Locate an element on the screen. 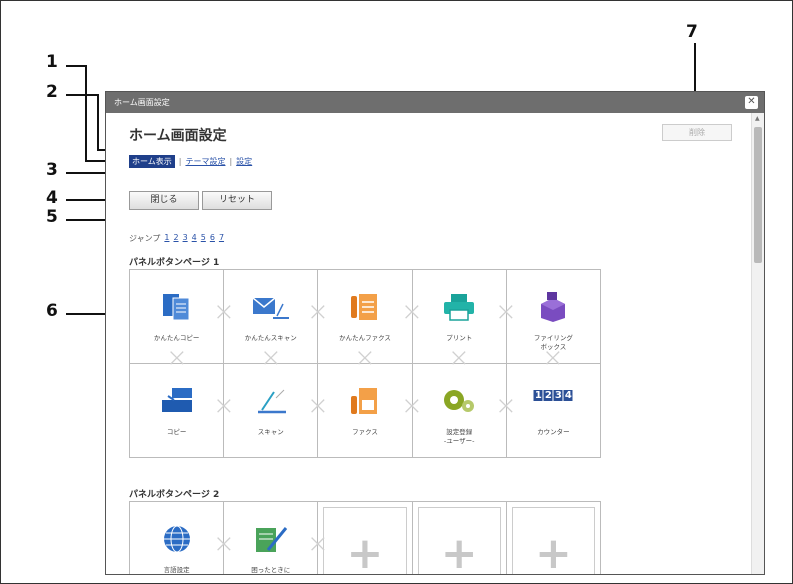 The width and height of the screenshot is (793, 584). page-title: ホーム画面設定 is located at coordinates (178, 136).